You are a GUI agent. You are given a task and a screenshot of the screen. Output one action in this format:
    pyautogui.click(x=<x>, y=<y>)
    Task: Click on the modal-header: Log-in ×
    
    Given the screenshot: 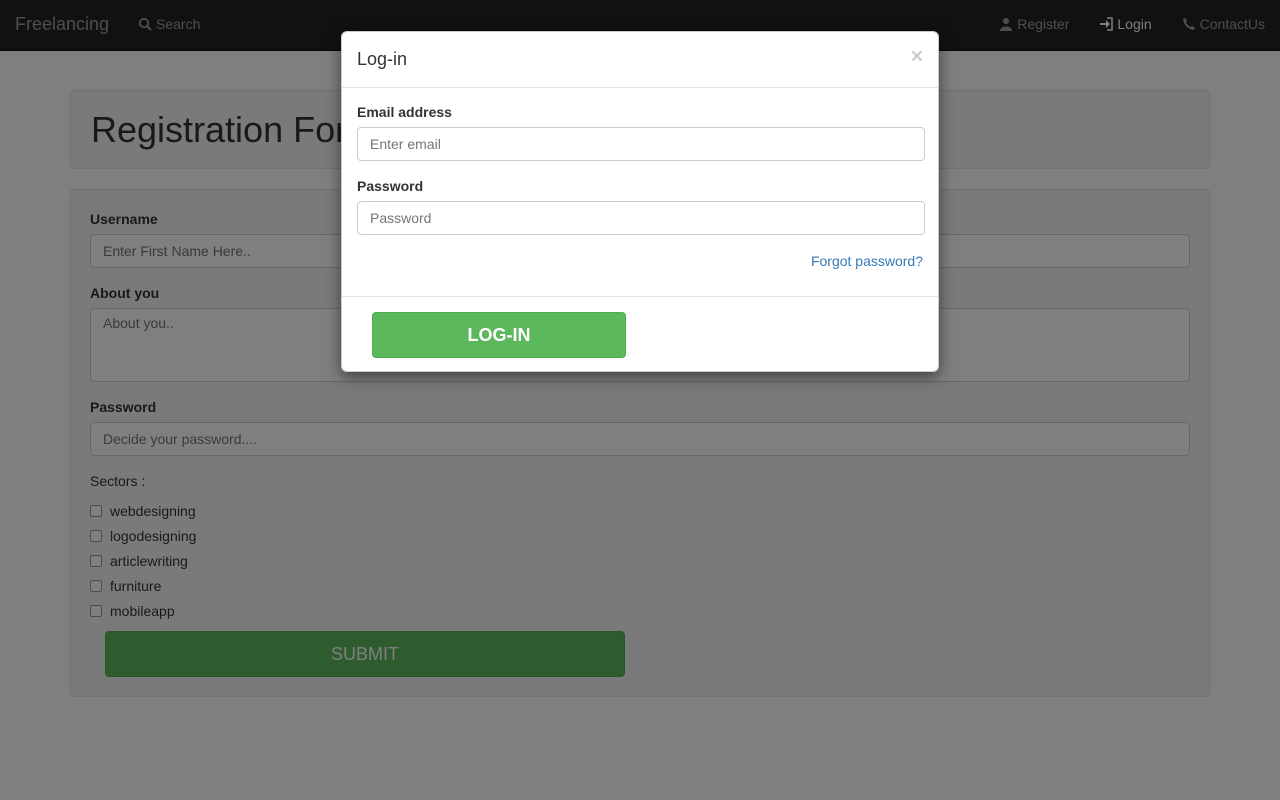 What is the action you would take?
    pyautogui.click(x=640, y=60)
    